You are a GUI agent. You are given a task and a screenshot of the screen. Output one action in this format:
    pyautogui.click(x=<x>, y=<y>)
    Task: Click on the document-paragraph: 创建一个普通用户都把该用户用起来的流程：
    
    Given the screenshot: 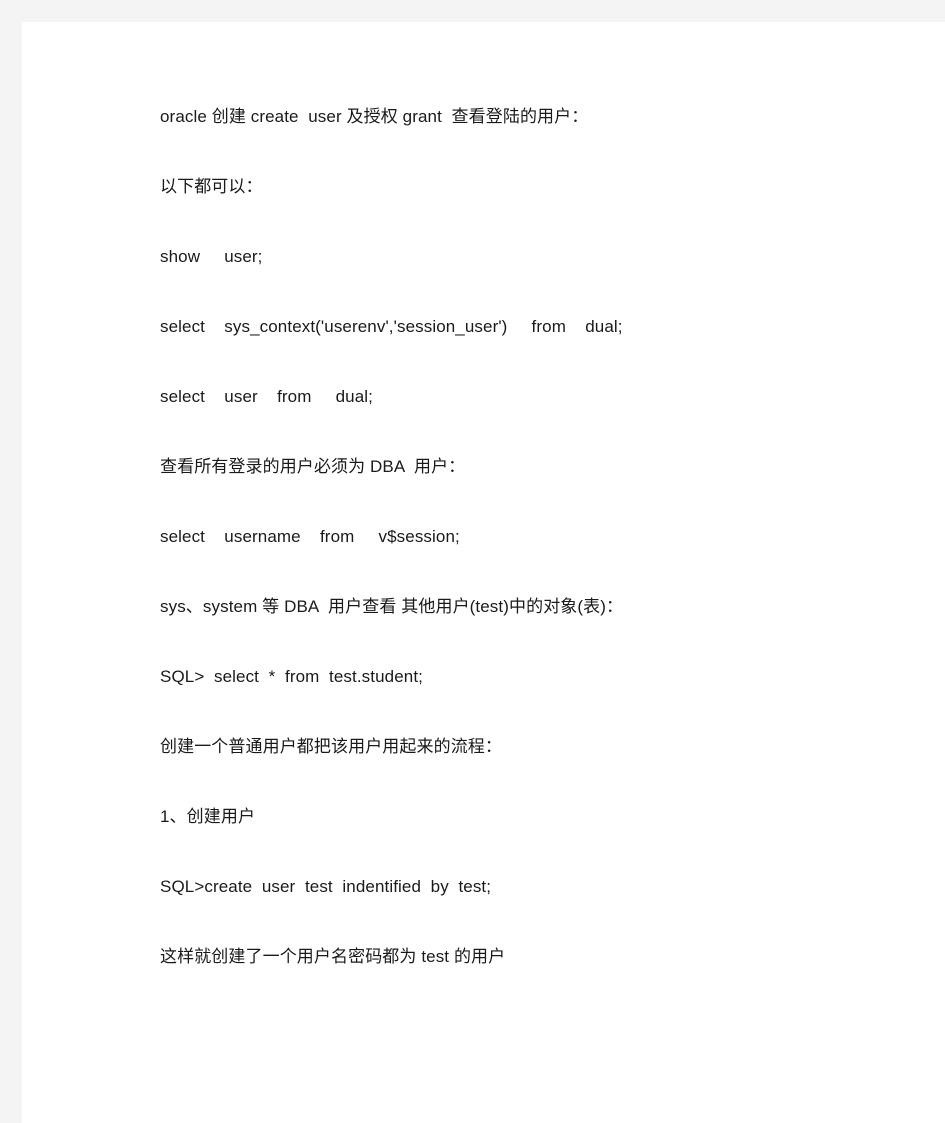 What is the action you would take?
    pyautogui.click(x=331, y=746)
    